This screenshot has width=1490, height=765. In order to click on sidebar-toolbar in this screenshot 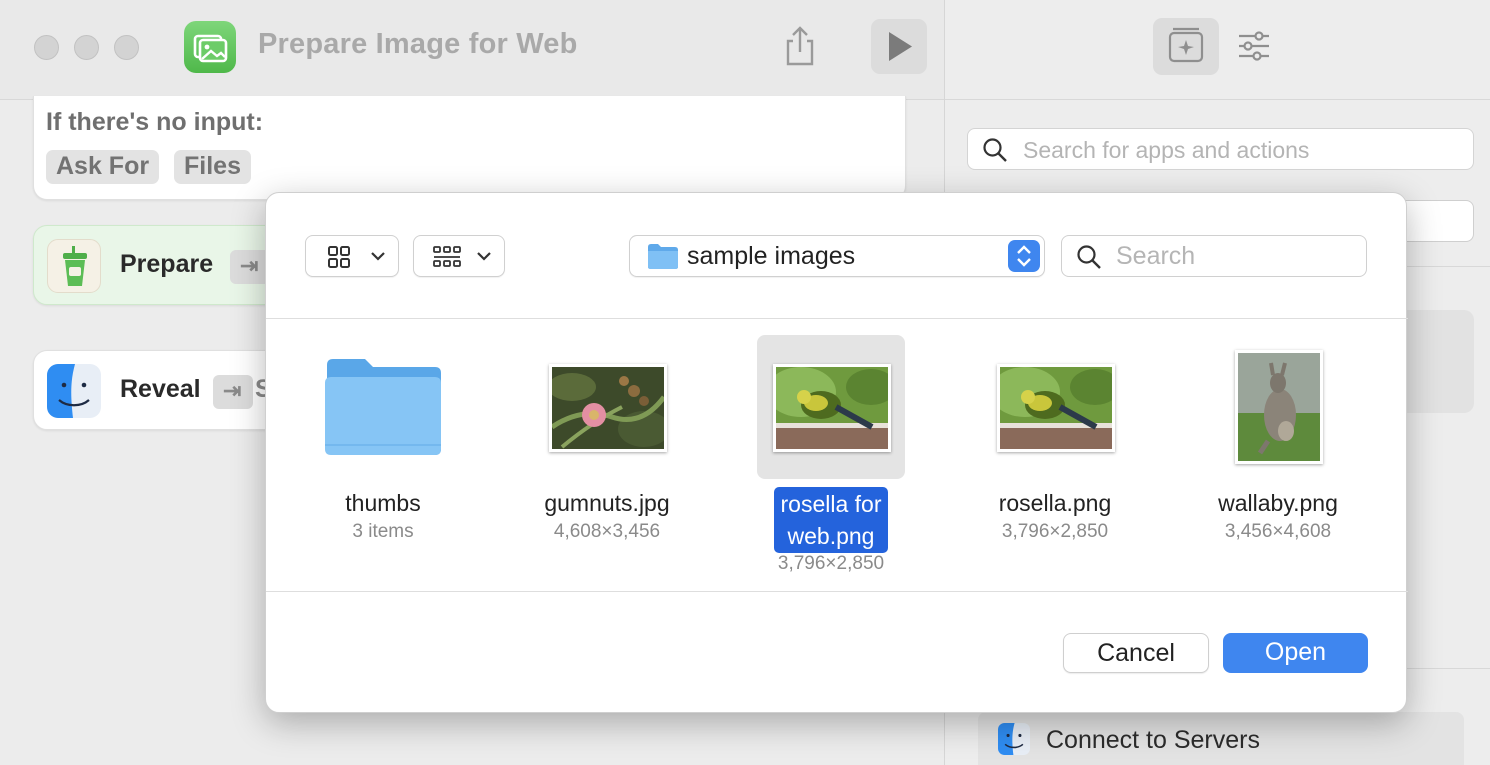, I will do `click(1217, 50)`.